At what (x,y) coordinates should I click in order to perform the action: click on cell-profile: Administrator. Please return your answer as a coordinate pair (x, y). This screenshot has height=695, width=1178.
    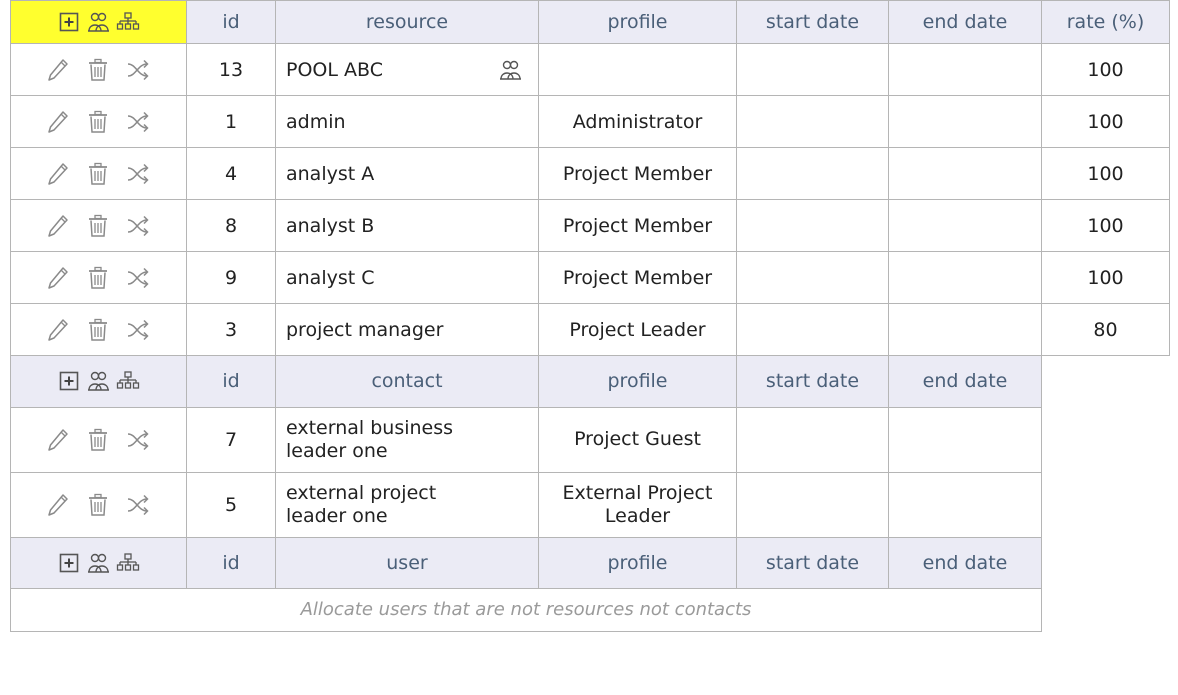
    Looking at the image, I should click on (637, 121).